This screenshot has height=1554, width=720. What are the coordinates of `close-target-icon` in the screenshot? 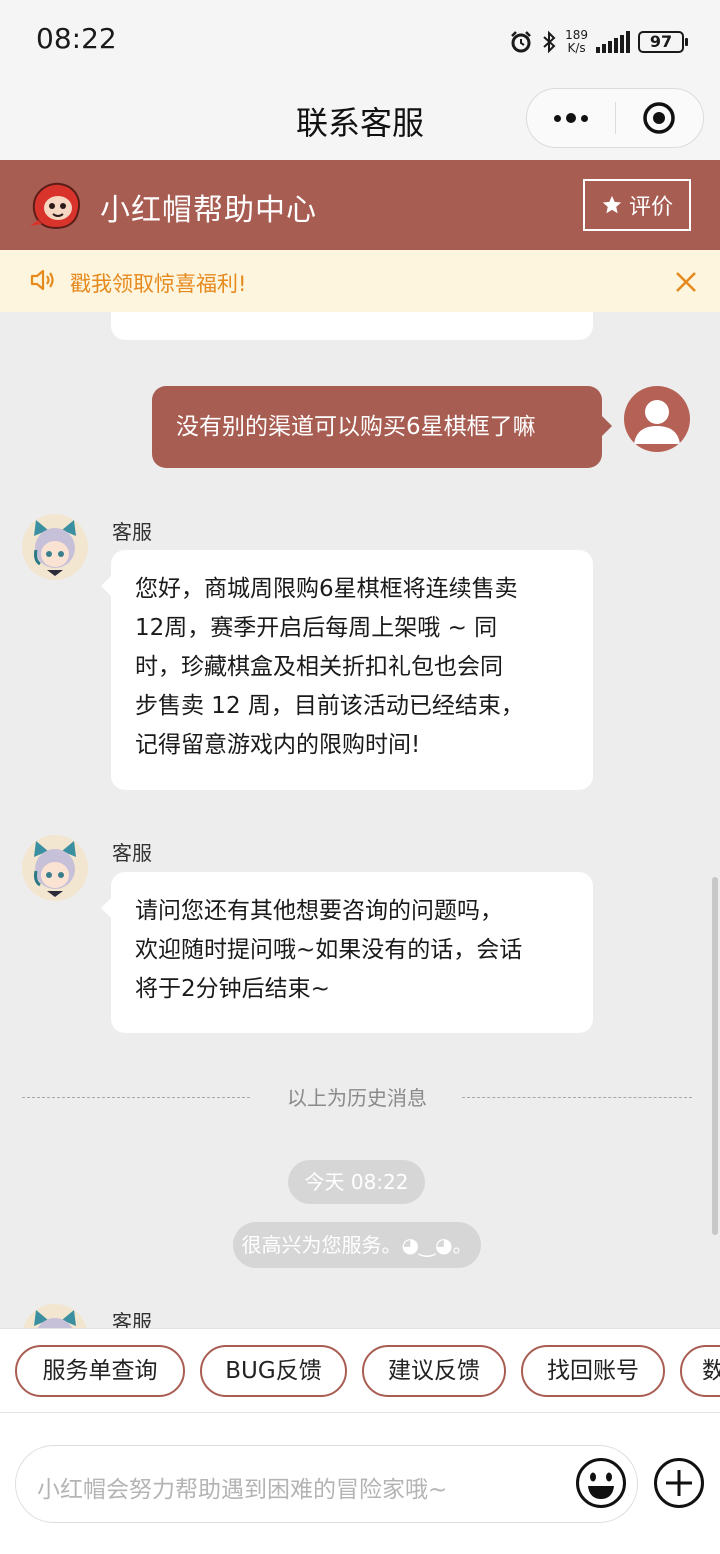 It's located at (660, 118).